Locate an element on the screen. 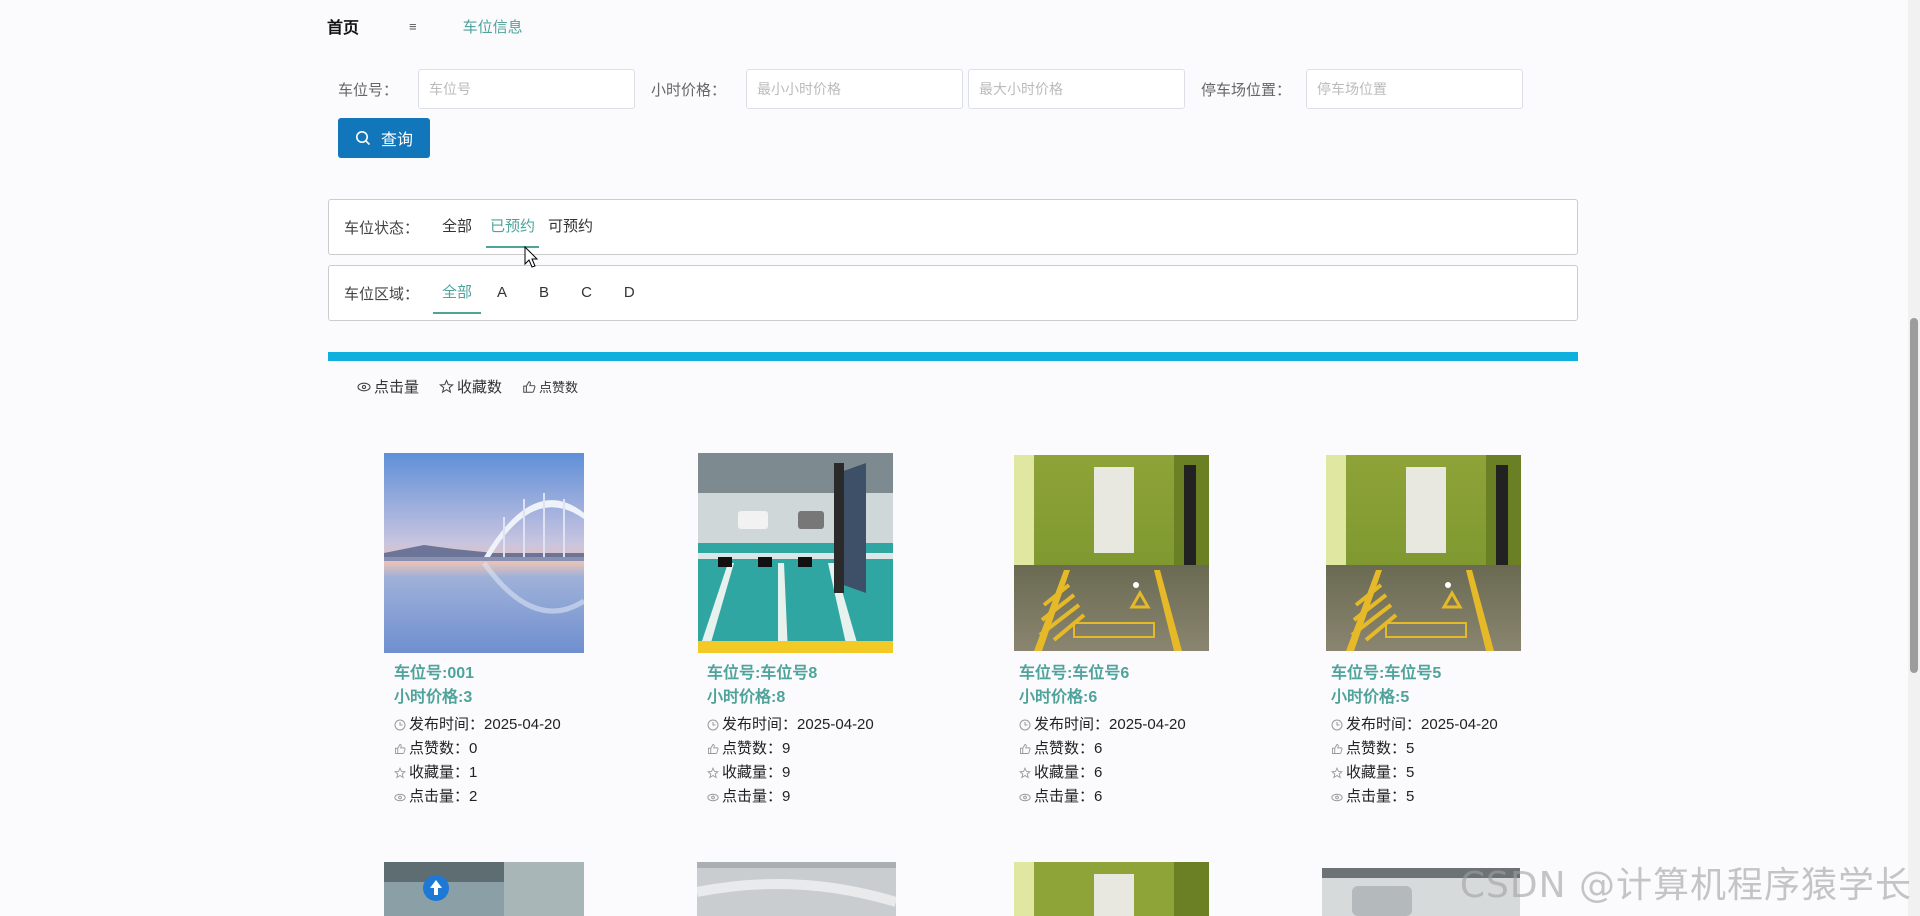 The height and width of the screenshot is (916, 1920). card-2-clicks: 点击量： 9 is located at coordinates (790, 797).